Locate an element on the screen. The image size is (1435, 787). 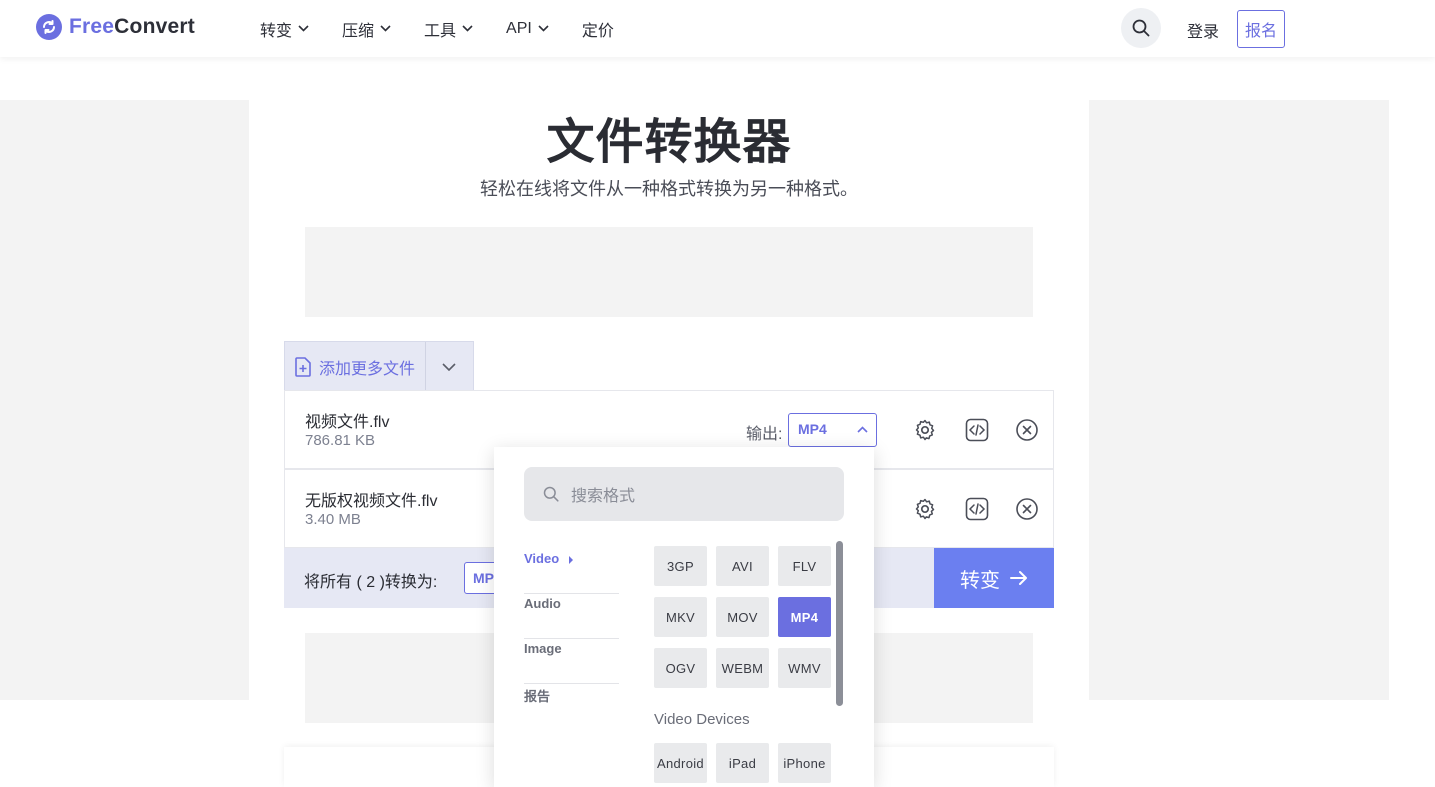
category-audio: Audio is located at coordinates (571, 616).